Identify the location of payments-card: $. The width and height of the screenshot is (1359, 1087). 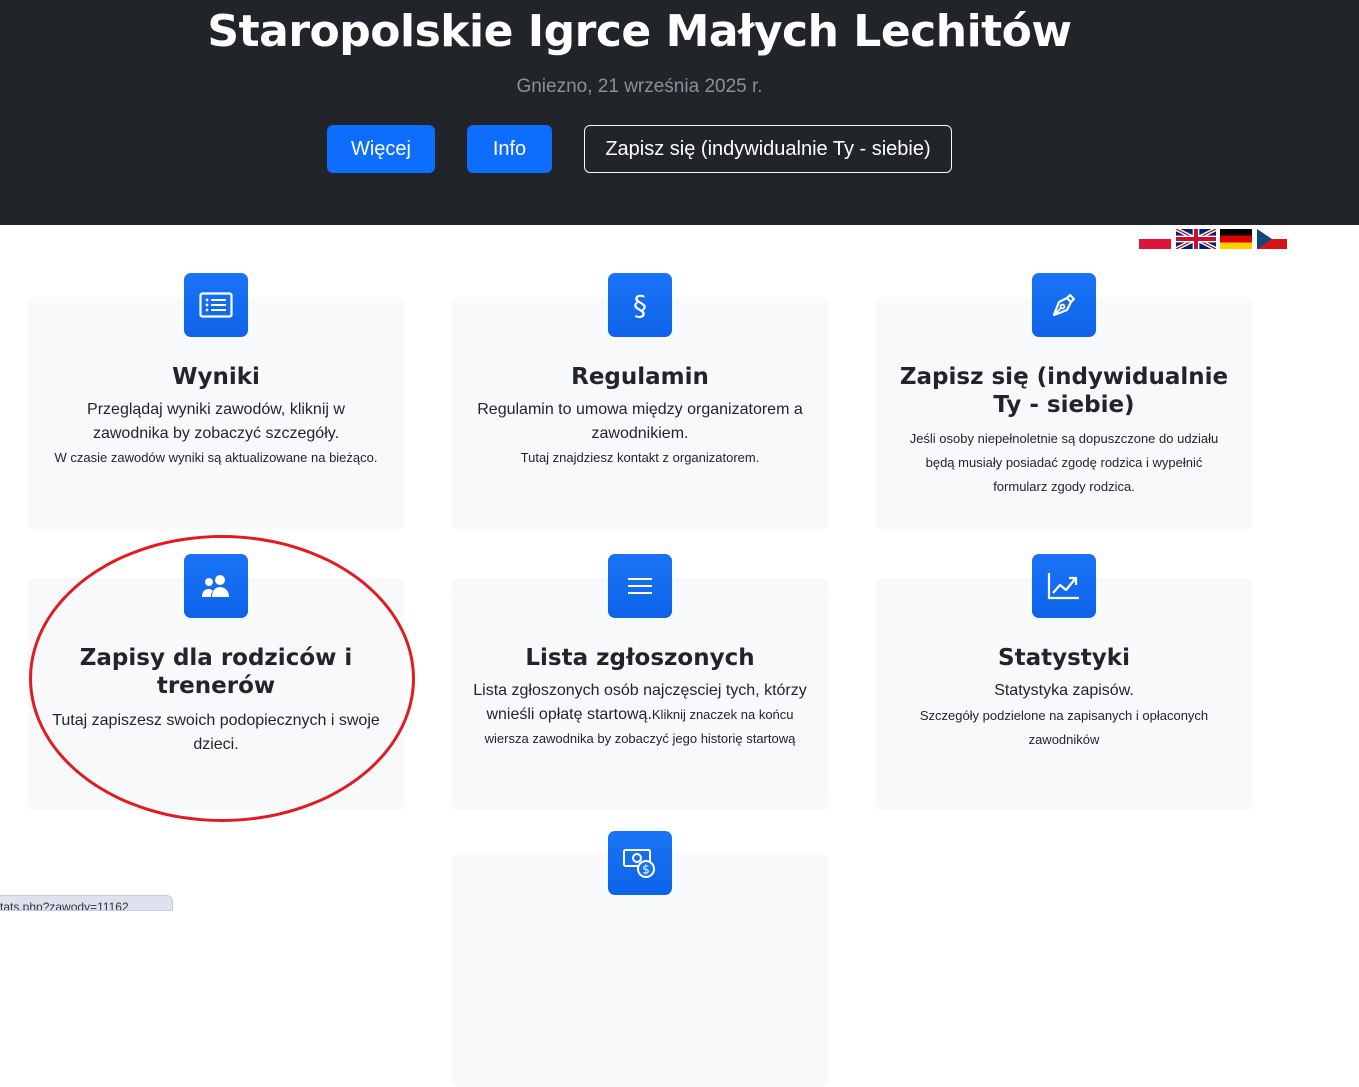
(640, 959).